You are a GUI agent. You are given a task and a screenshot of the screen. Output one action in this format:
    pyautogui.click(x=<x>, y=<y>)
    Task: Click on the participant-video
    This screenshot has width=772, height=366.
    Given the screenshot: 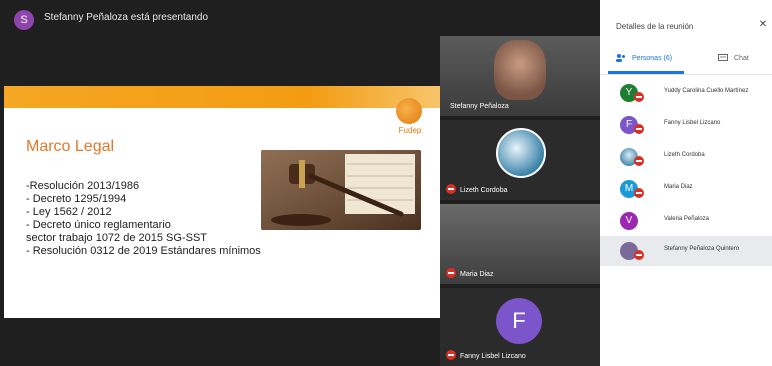 What is the action you would take?
    pyautogui.click(x=520, y=70)
    